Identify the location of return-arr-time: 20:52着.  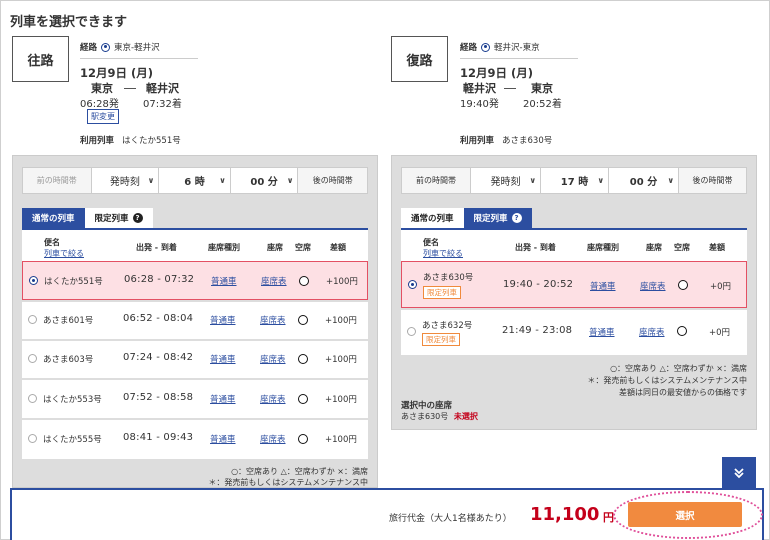
(542, 104).